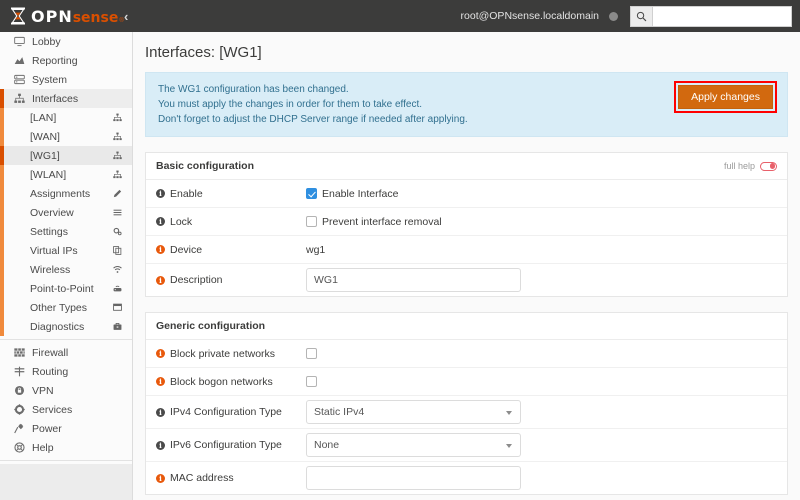 This screenshot has height=500, width=800. What do you see at coordinates (413, 412) in the screenshot?
I see `ipv4-configuration-type-select: Static IPv4` at bounding box center [413, 412].